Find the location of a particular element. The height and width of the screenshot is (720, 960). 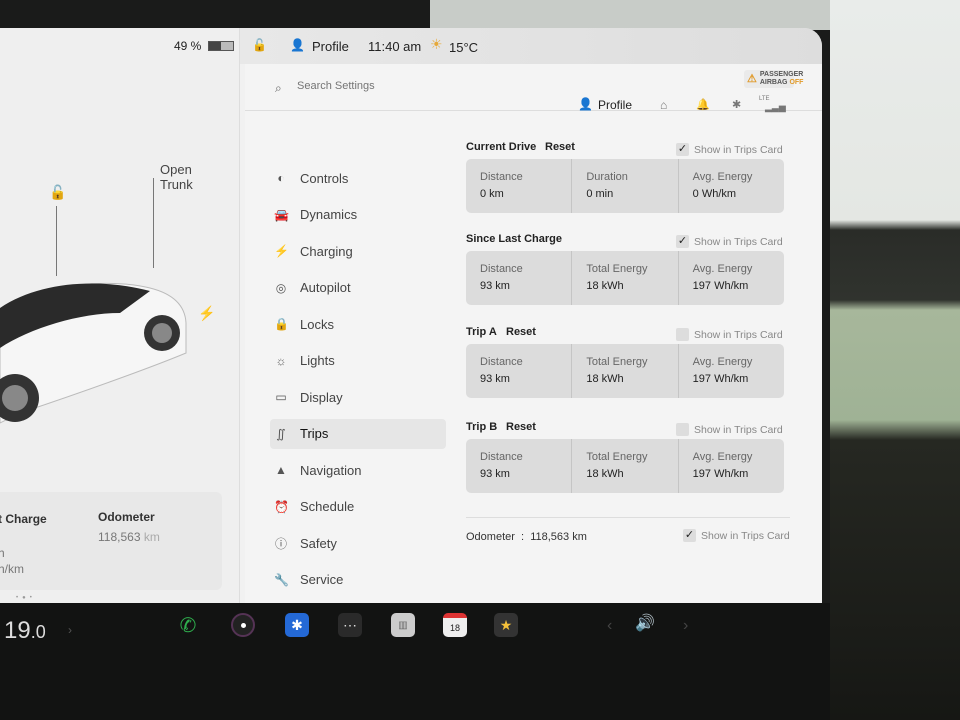

info-icon: ⓘ is located at coordinates (280, 543).